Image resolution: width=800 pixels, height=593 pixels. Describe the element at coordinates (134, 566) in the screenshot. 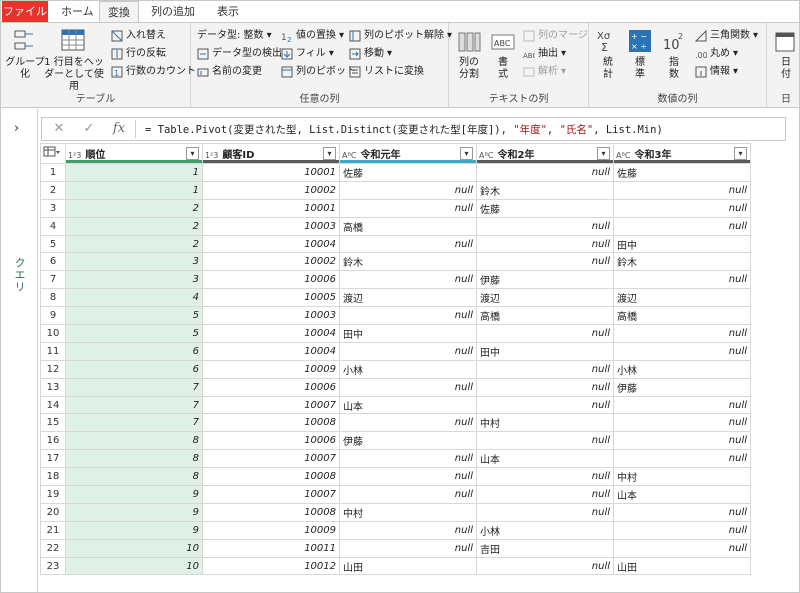

I see `cell-rank: 10` at that location.